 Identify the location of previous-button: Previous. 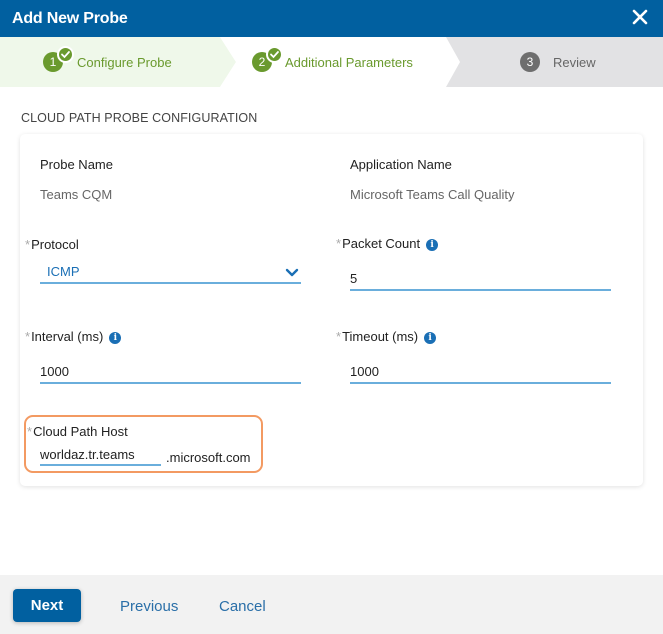
(149, 606).